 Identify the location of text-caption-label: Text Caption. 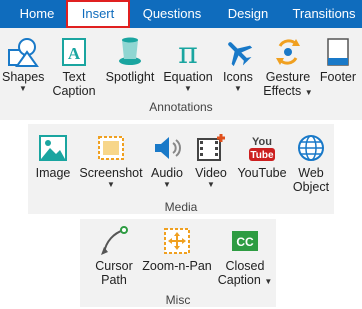
(74, 84).